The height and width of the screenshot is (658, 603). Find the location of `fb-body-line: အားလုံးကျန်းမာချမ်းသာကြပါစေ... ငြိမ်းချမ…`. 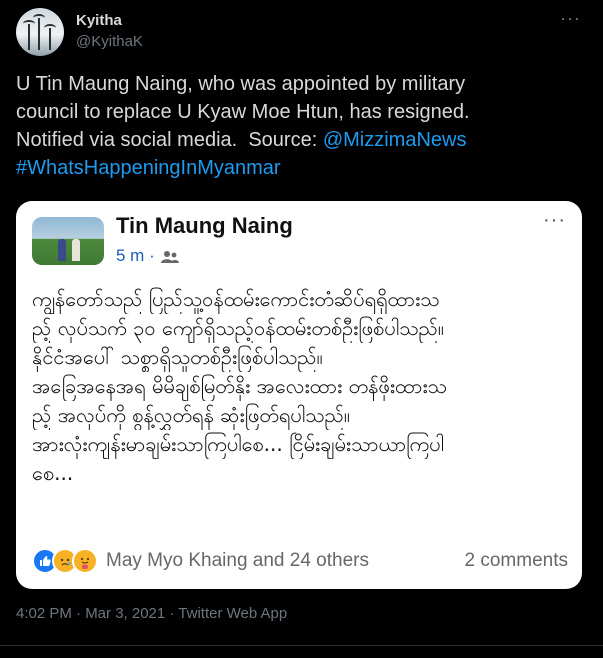

fb-body-line: အားလုံးကျန်းမာချမ်းသာကြပါစေ... ငြိမ်းချမ… is located at coordinates (238, 444).